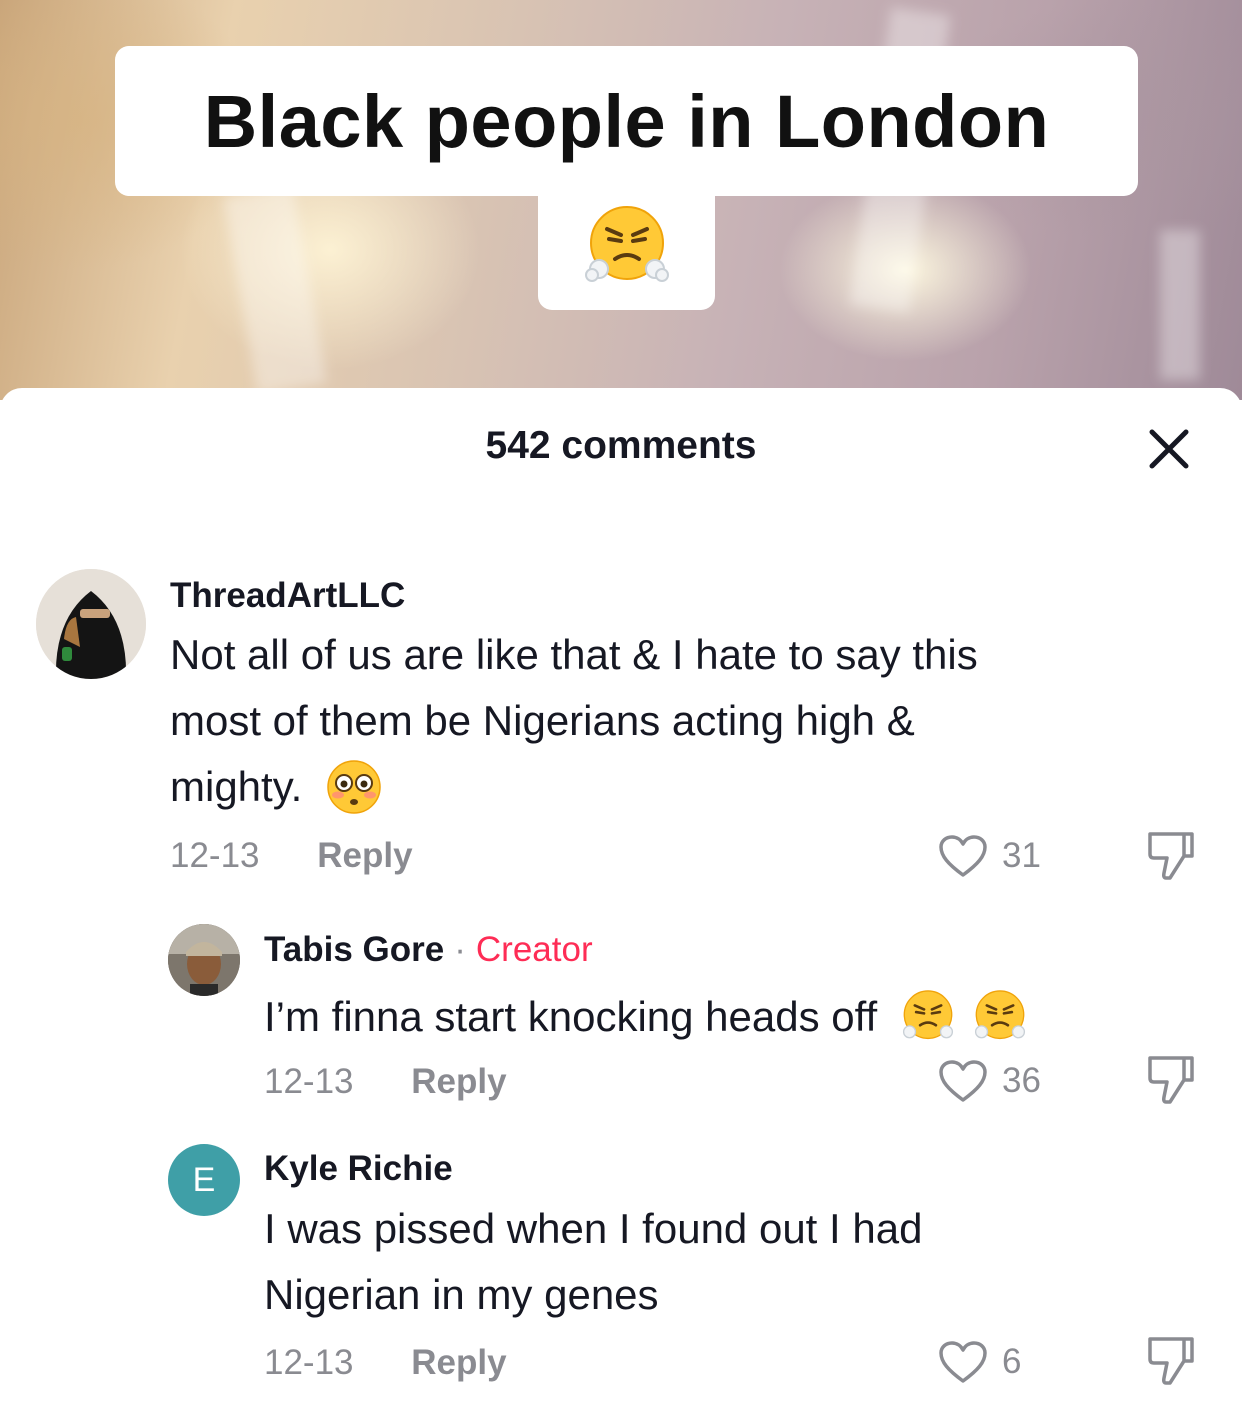 The width and height of the screenshot is (1242, 1416). What do you see at coordinates (354, 787) in the screenshot?
I see `flushed-face-icon` at bounding box center [354, 787].